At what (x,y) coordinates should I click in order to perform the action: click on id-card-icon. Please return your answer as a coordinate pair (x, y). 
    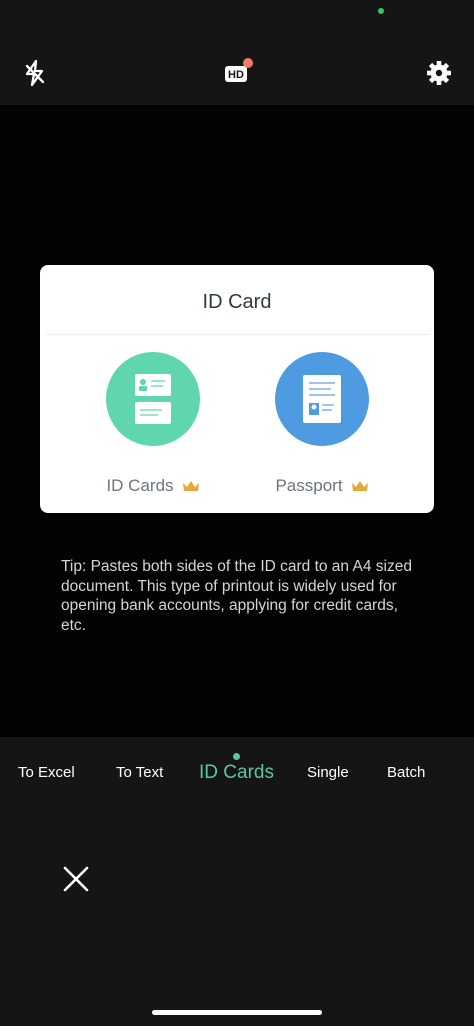
    Looking at the image, I should click on (153, 399).